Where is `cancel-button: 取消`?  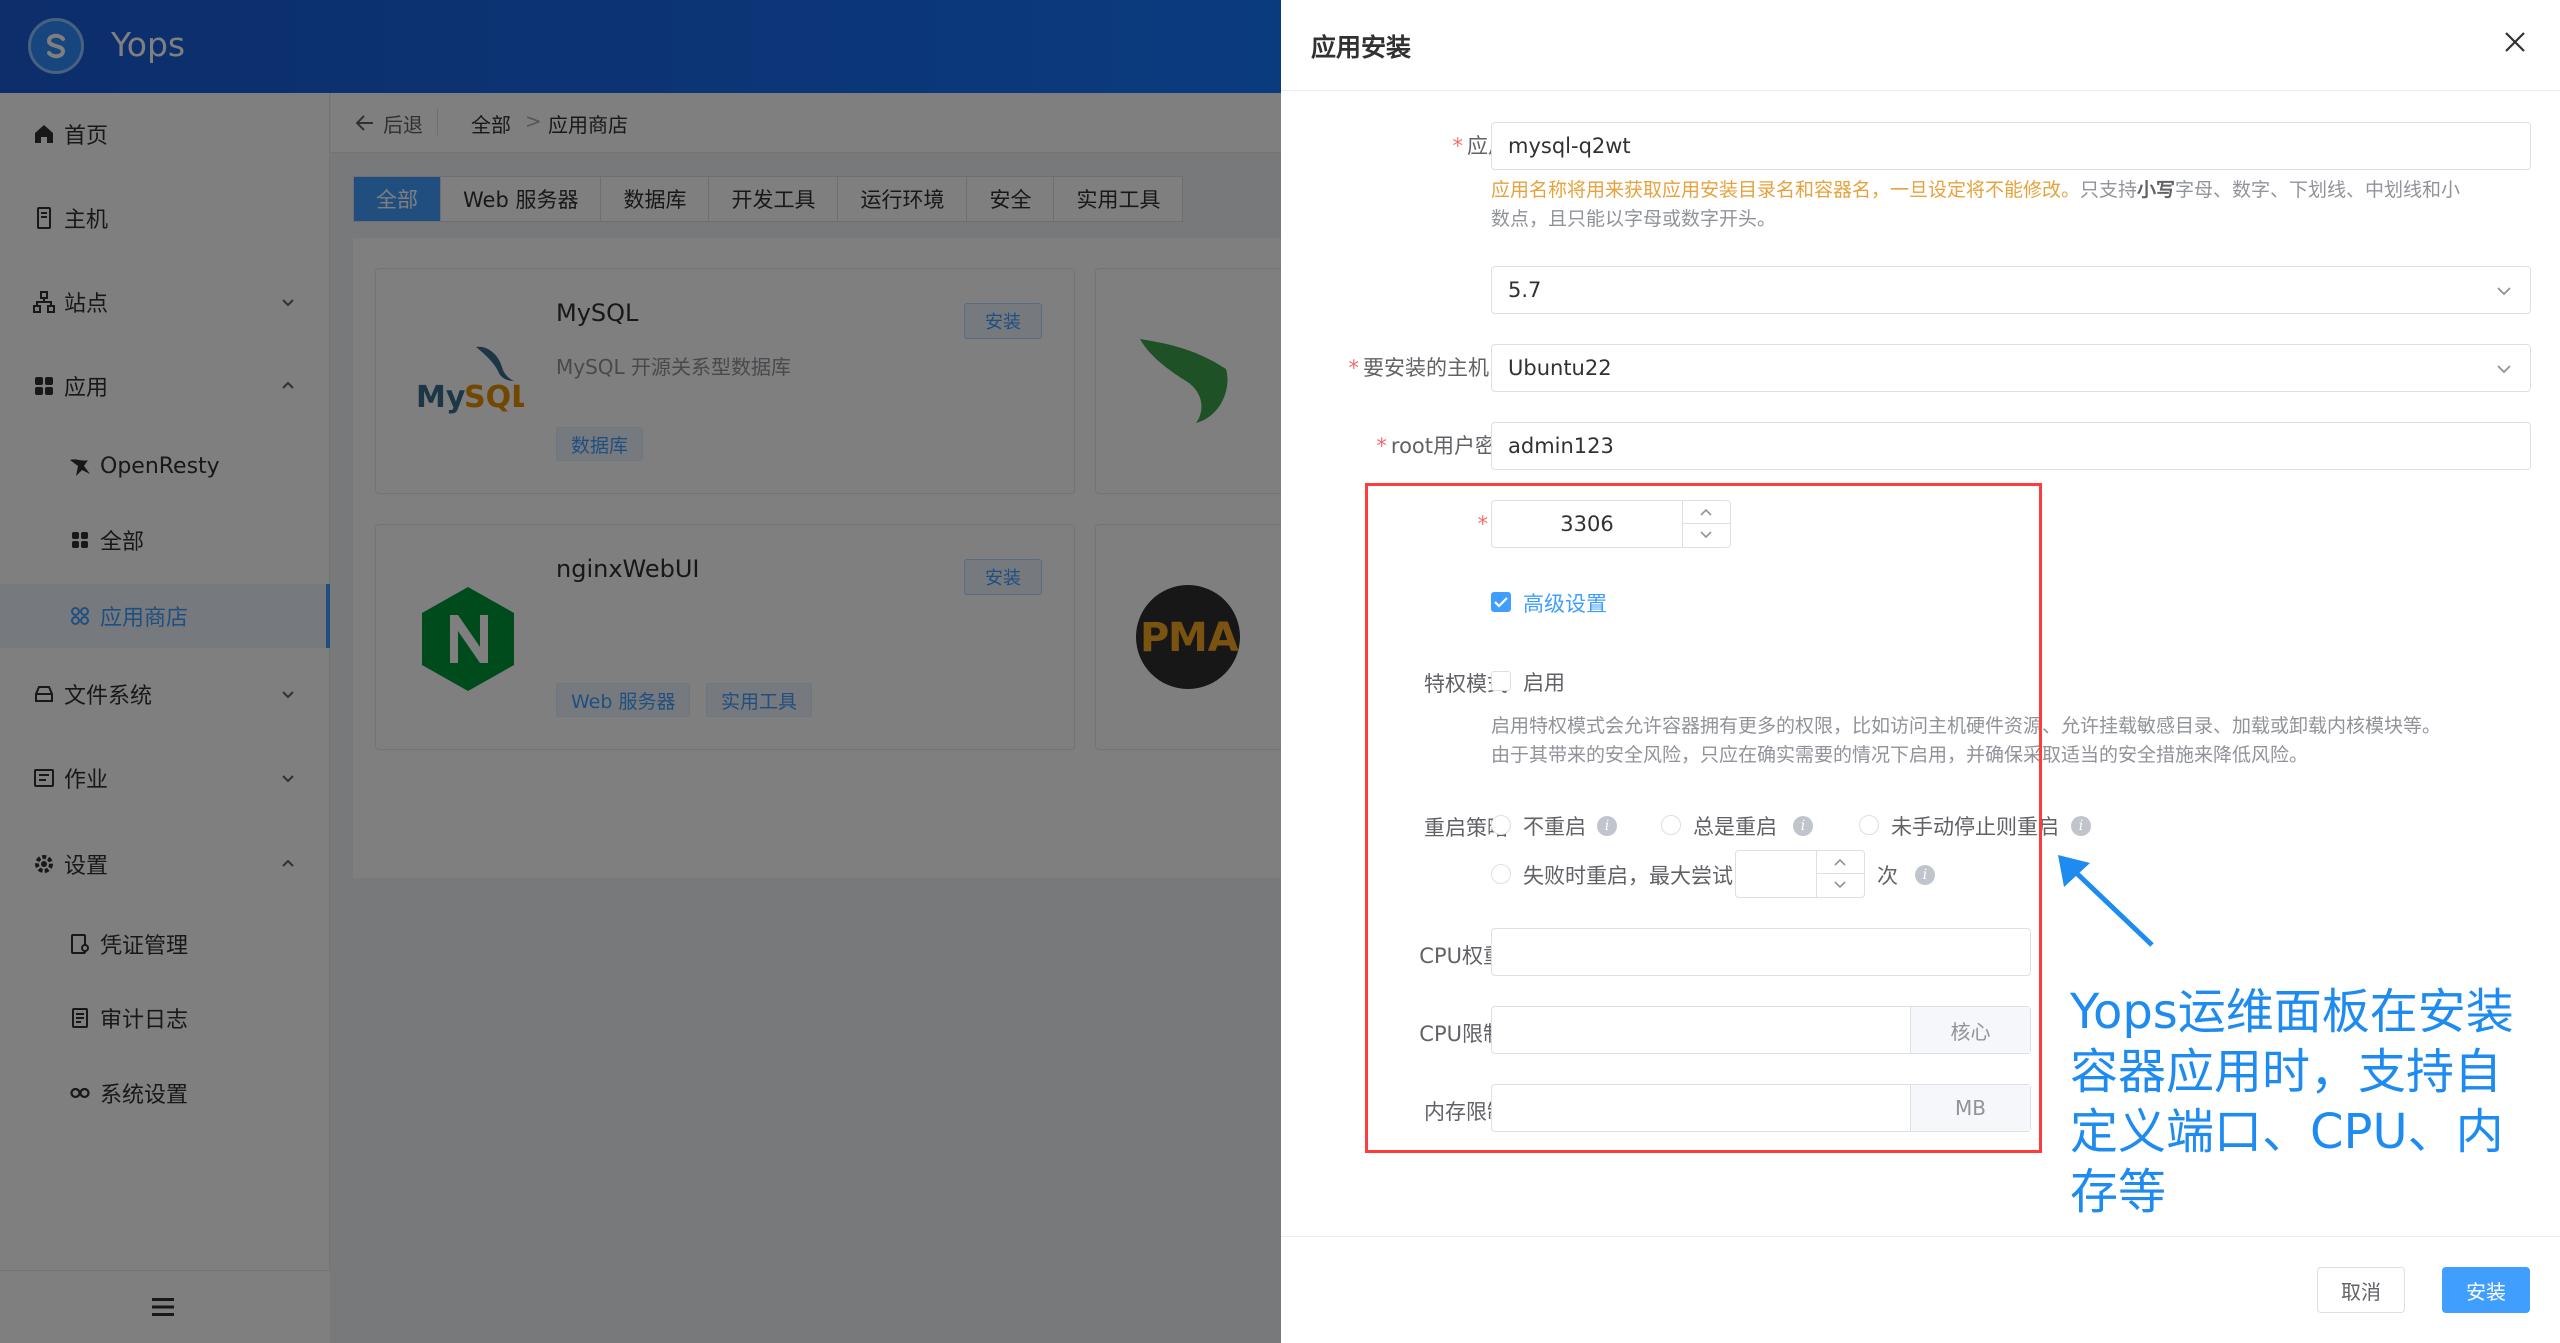 cancel-button: 取消 is located at coordinates (2361, 1290).